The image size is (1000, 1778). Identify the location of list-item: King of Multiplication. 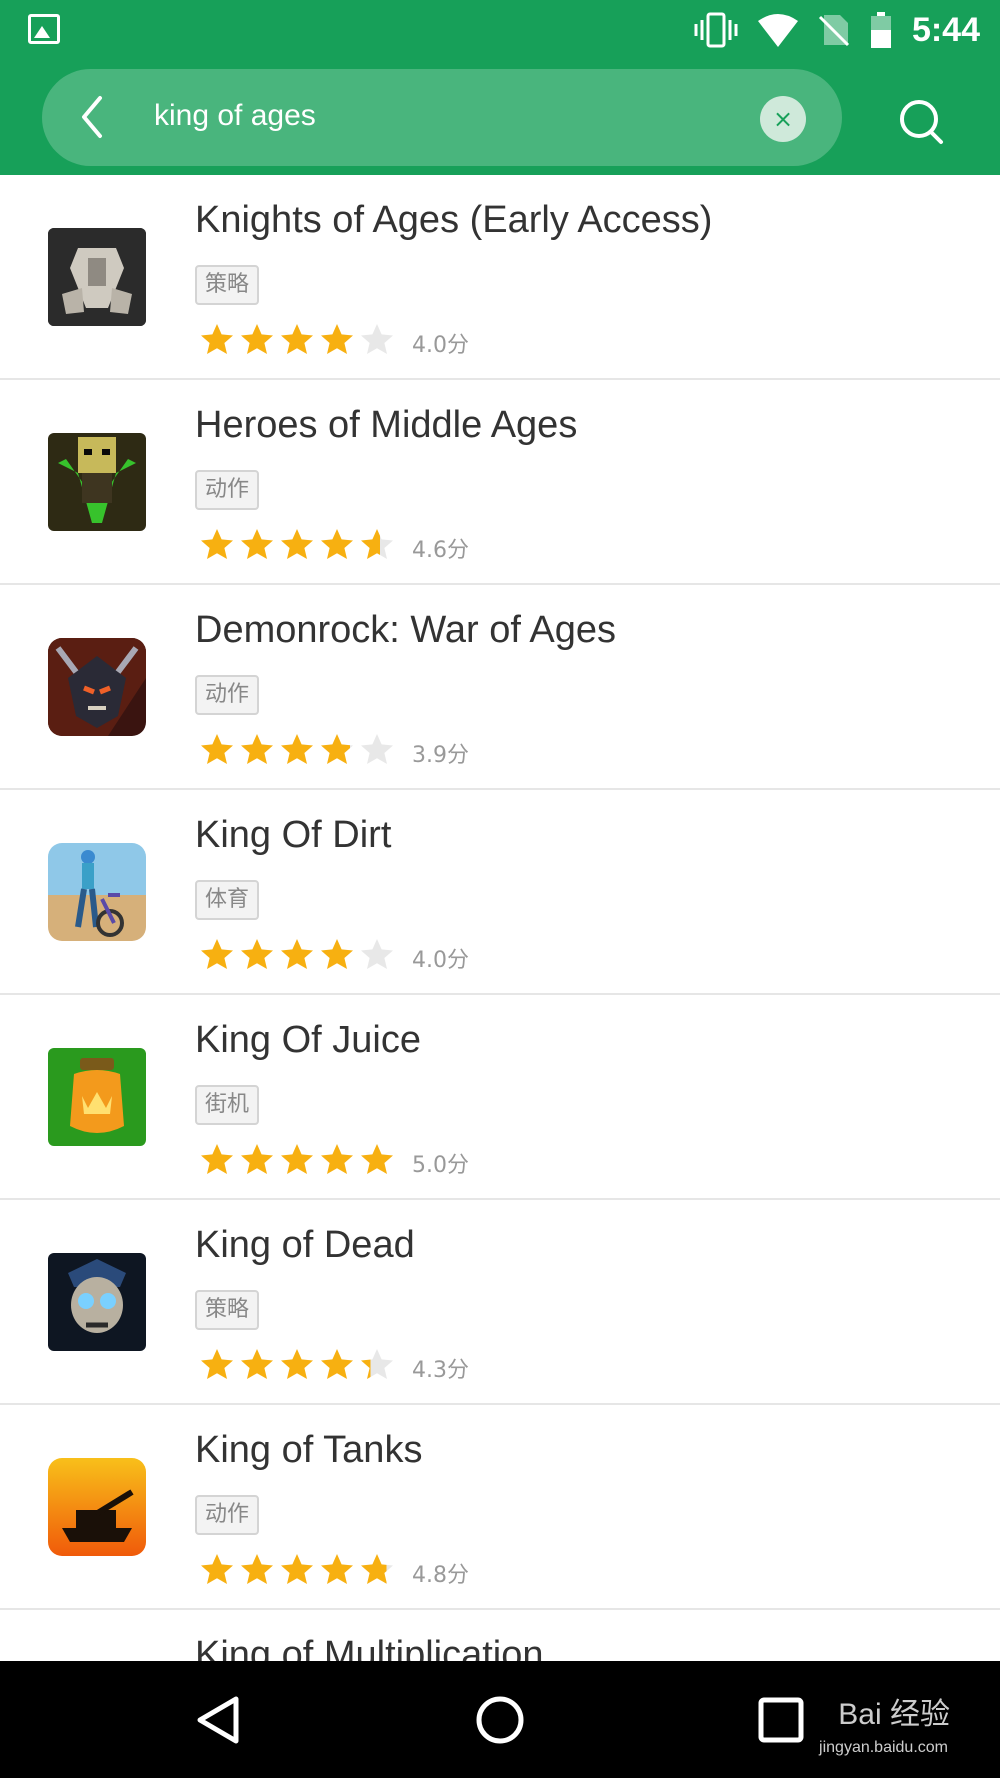
(500, 1635).